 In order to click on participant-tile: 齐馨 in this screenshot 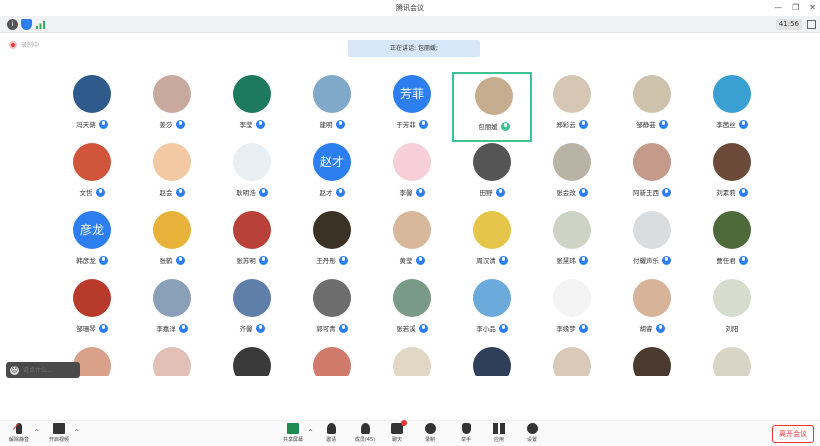, I will do `click(252, 311)`.